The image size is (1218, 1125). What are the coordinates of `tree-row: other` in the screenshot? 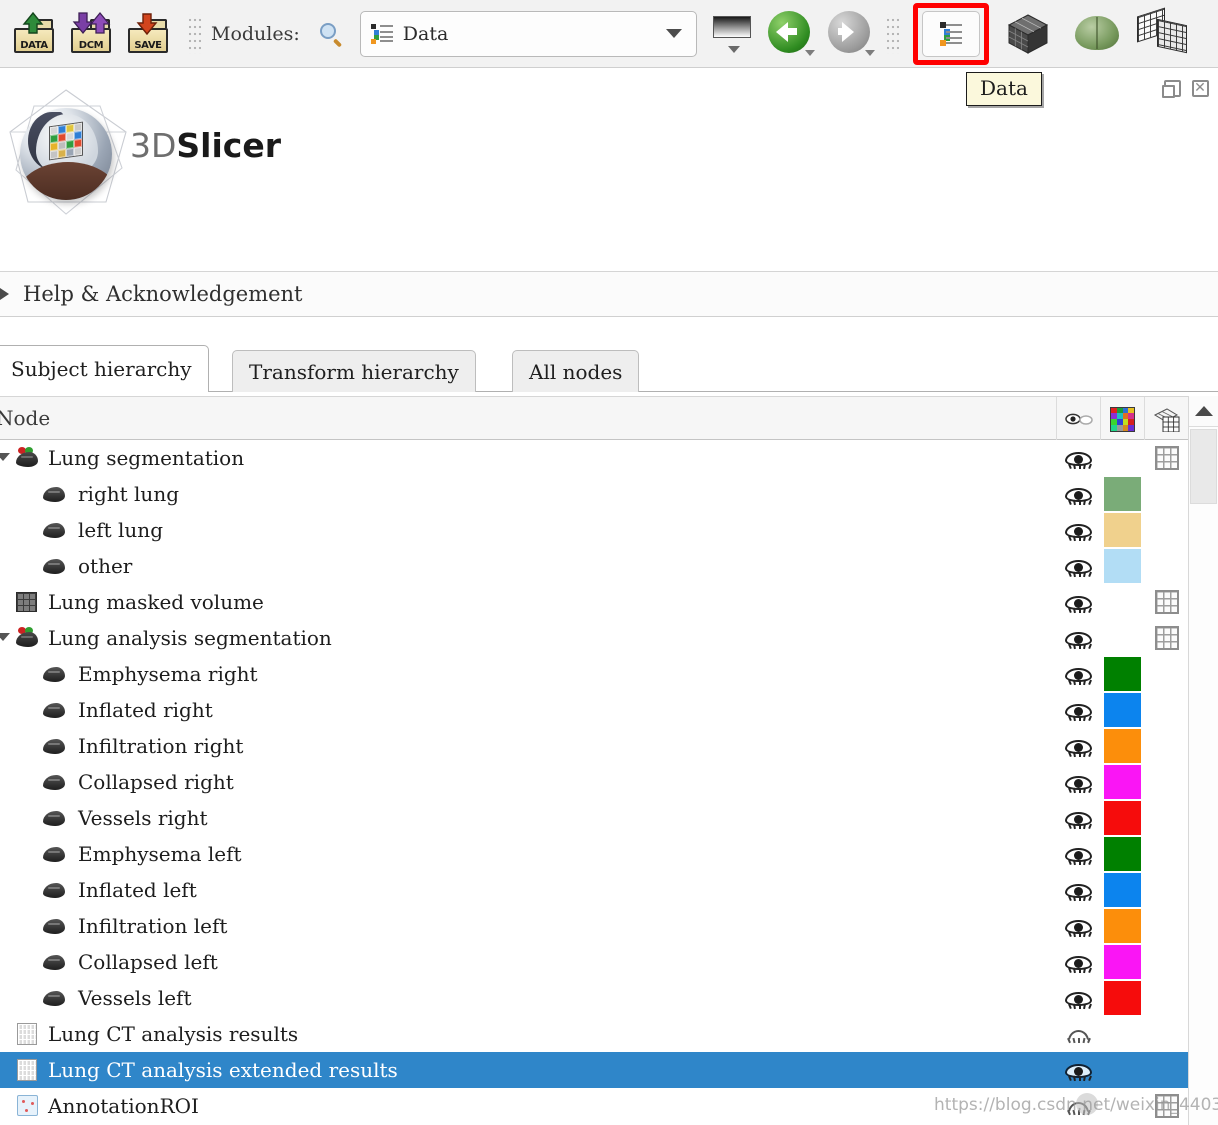 It's located at (609, 566).